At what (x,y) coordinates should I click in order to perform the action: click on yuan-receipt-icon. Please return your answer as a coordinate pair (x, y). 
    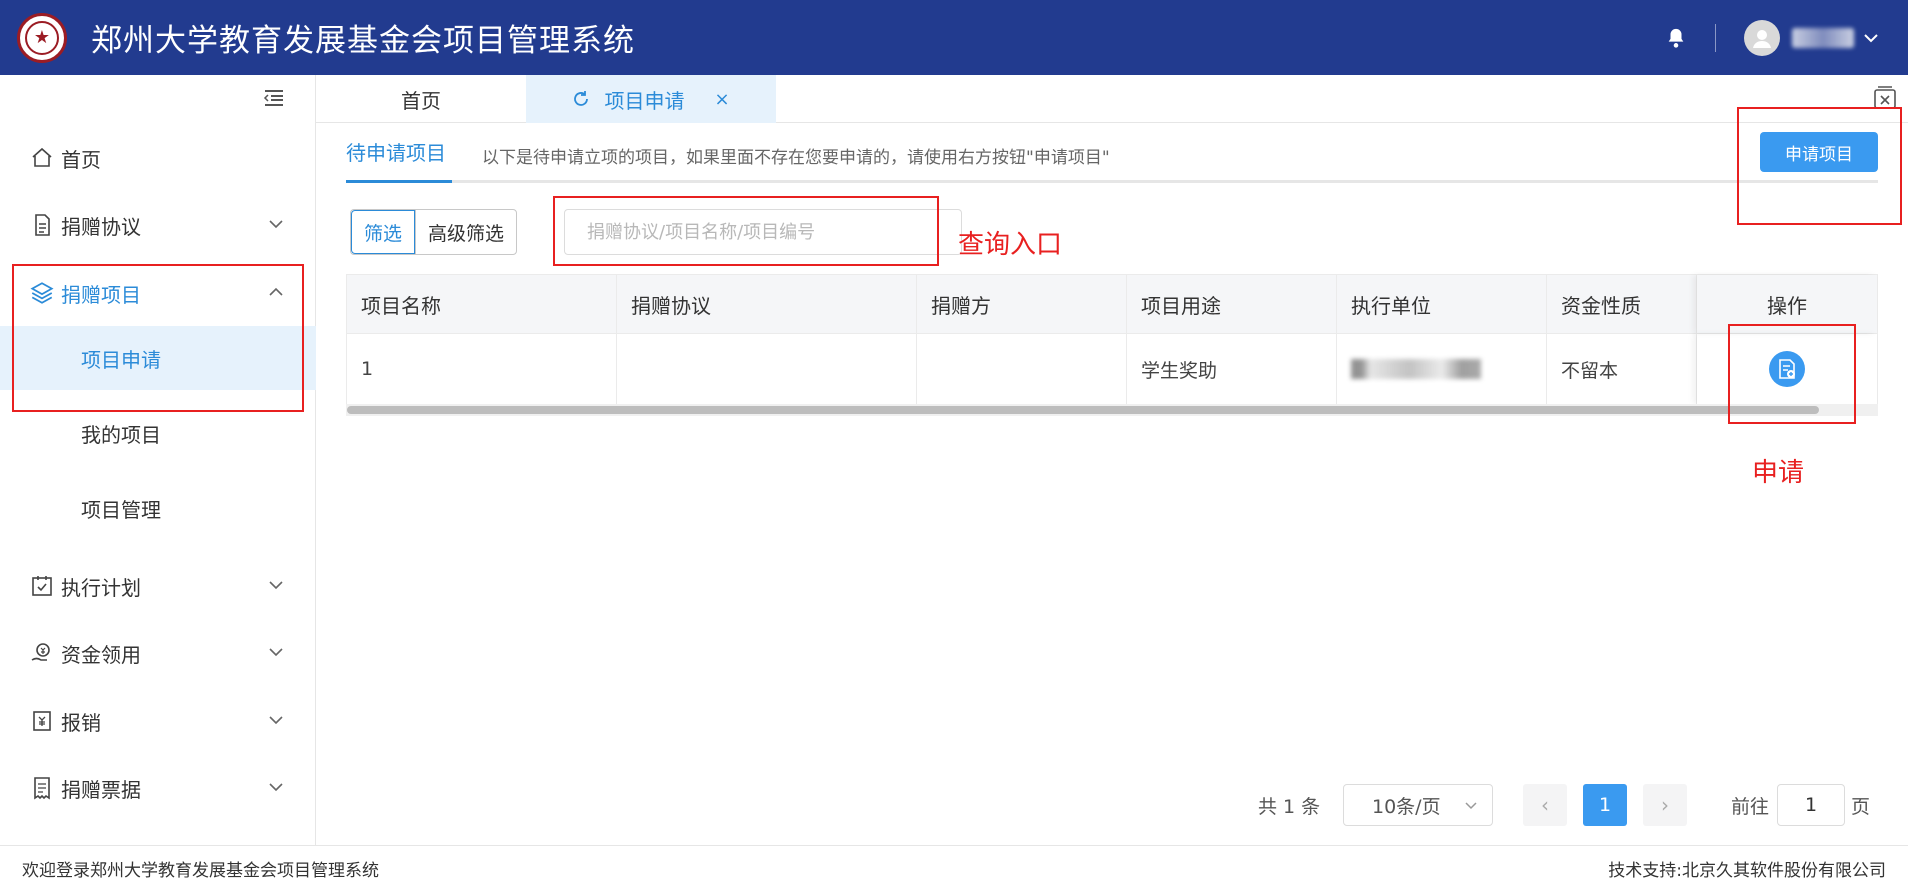
    Looking at the image, I should click on (42, 721).